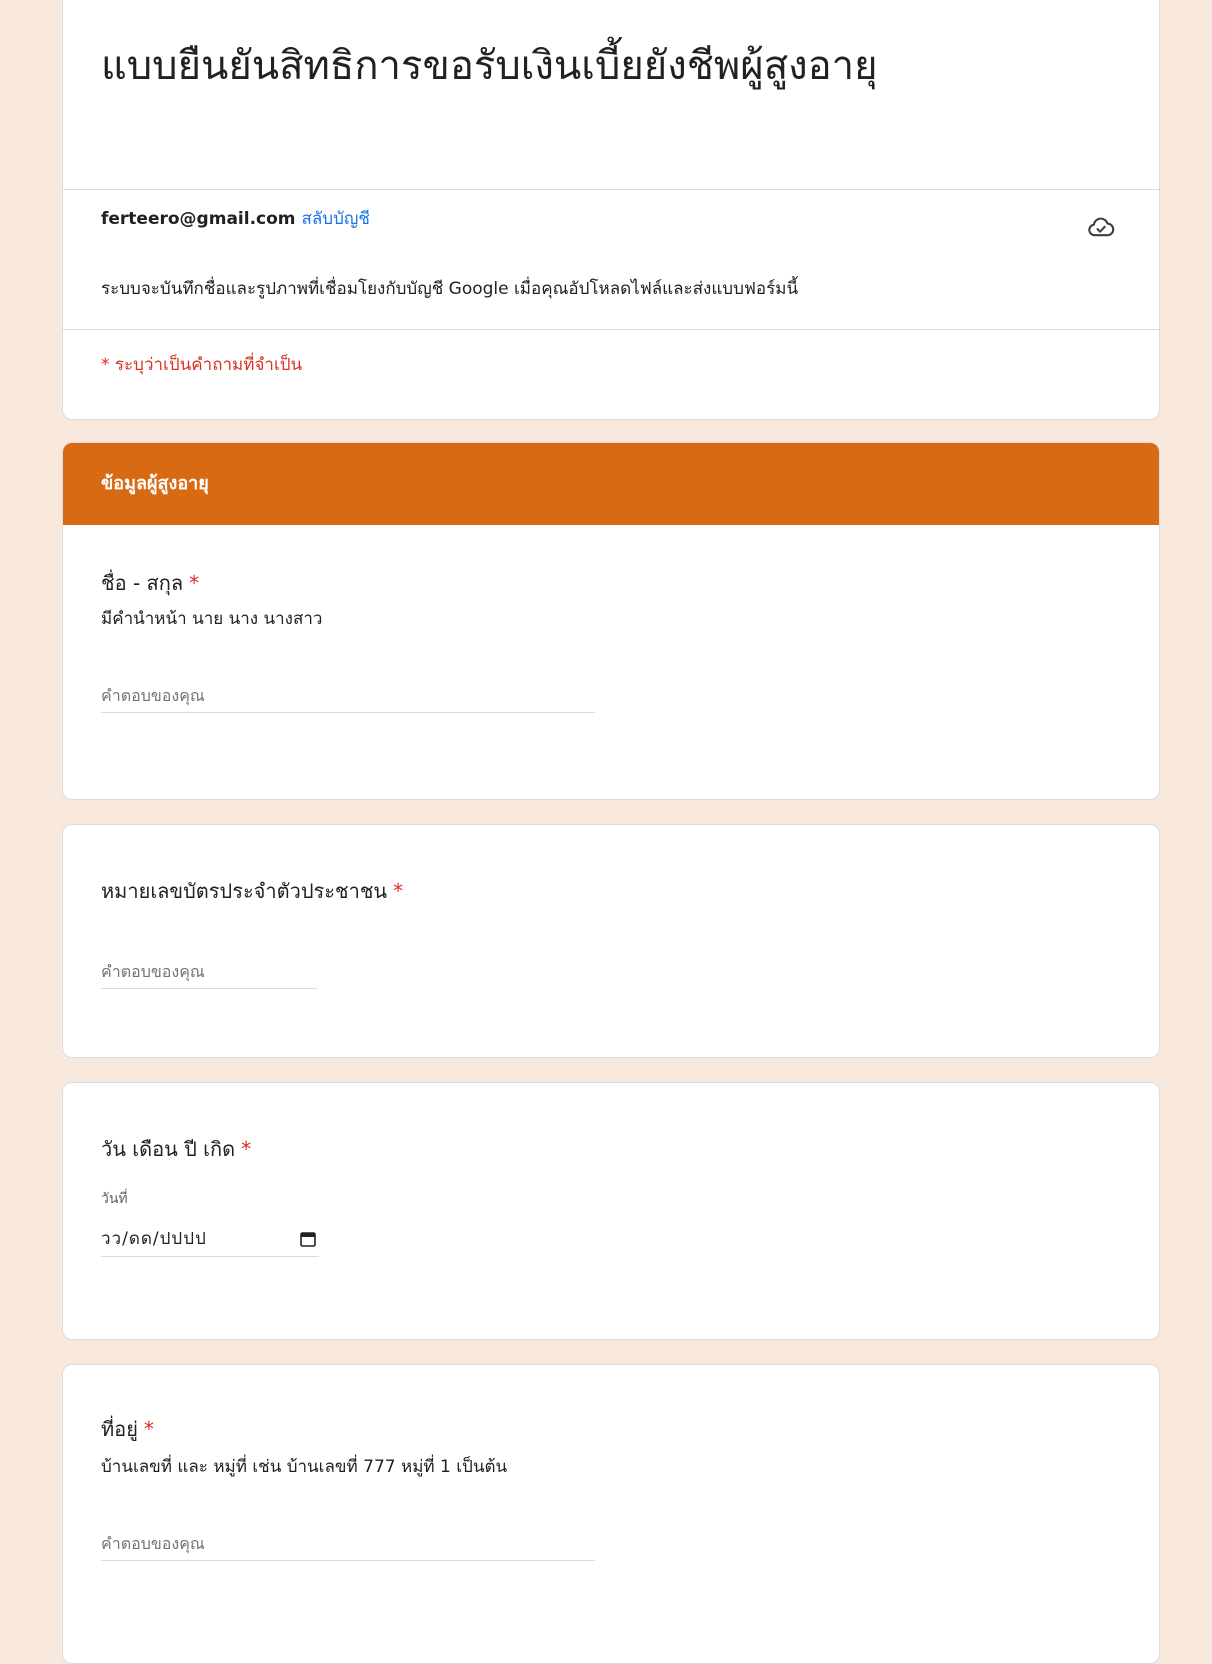  I want to click on question-label: ที่อยู่, so click(119, 1429).